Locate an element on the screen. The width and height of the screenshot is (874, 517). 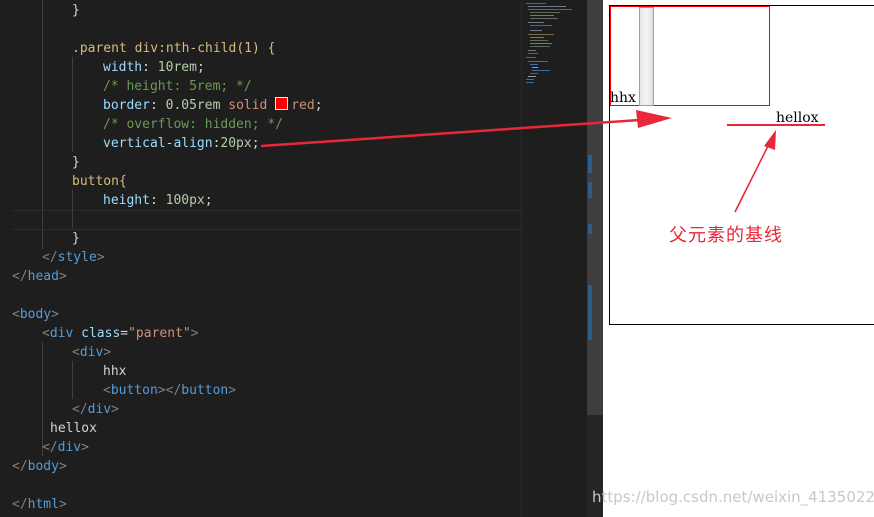
code-line-7: /* overflow: hidden; */ is located at coordinates (193, 124).